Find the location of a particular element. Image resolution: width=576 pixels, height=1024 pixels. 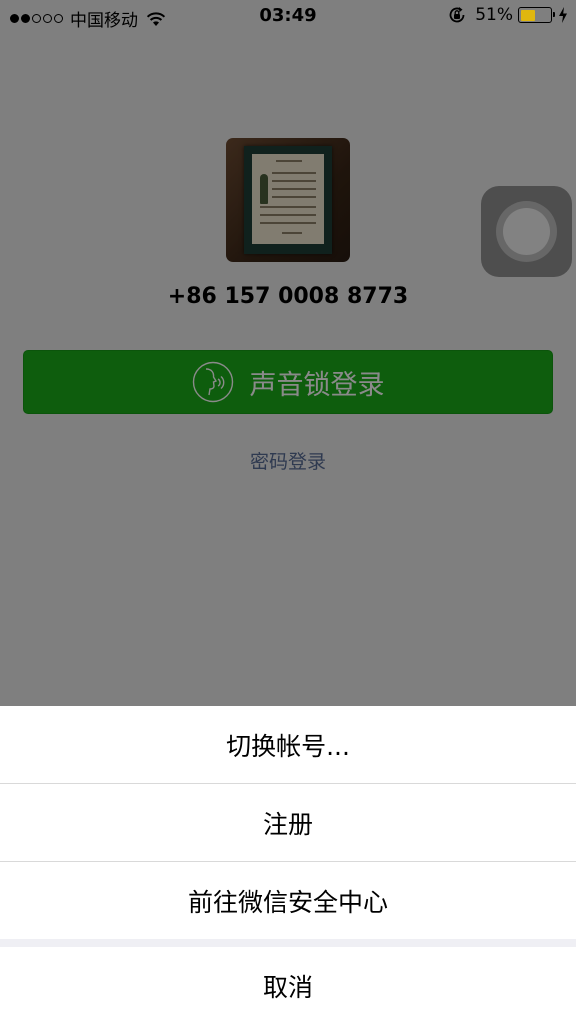

status-right: 51% is located at coordinates (507, 15).